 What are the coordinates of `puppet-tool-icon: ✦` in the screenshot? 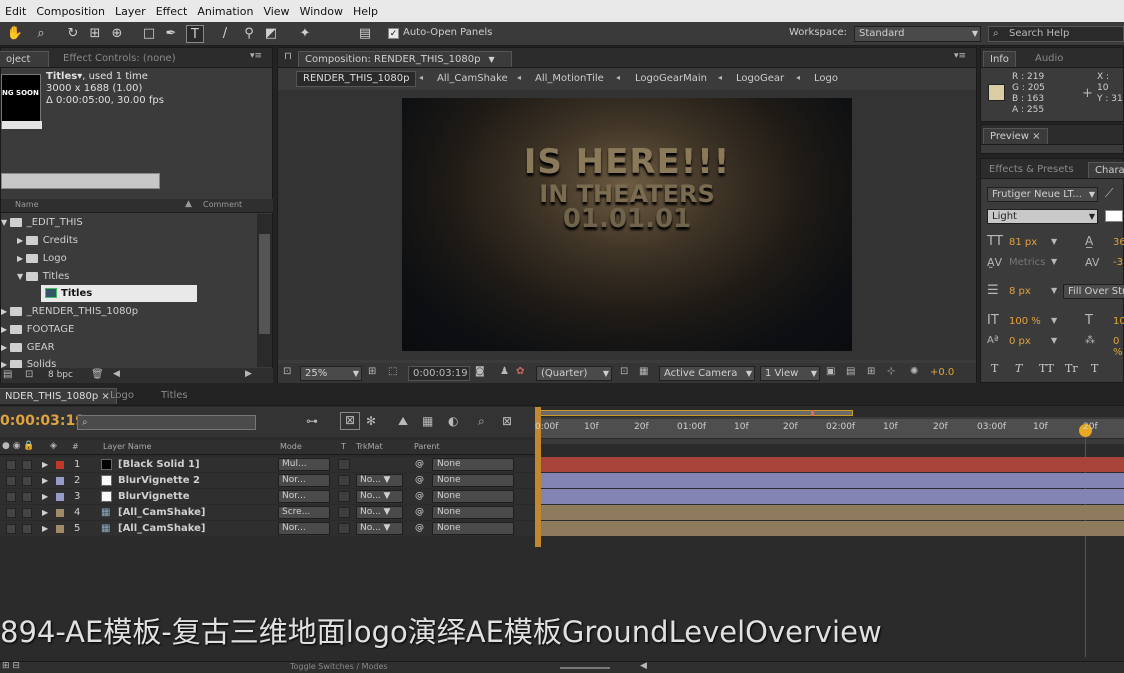 It's located at (305, 34).